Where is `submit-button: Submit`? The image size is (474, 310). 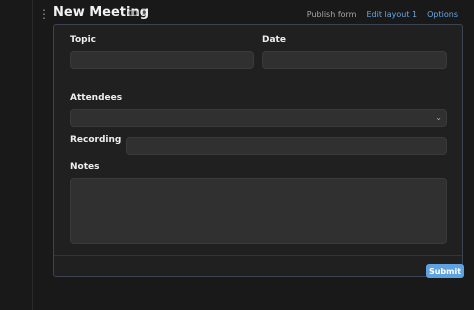
submit-button: Submit is located at coordinates (445, 271).